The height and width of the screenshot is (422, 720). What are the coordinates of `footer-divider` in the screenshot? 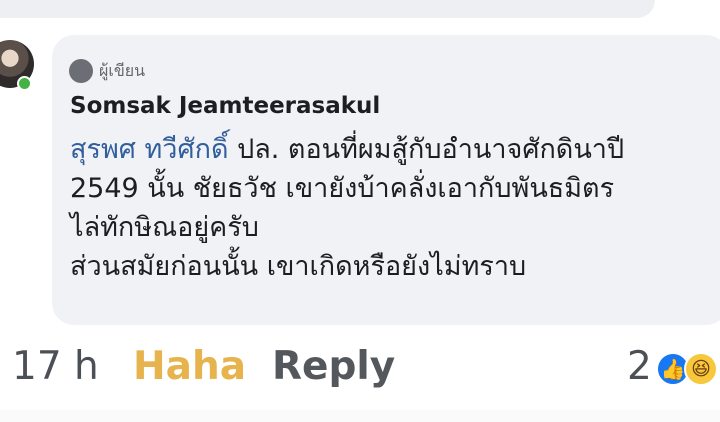 It's located at (360, 416).